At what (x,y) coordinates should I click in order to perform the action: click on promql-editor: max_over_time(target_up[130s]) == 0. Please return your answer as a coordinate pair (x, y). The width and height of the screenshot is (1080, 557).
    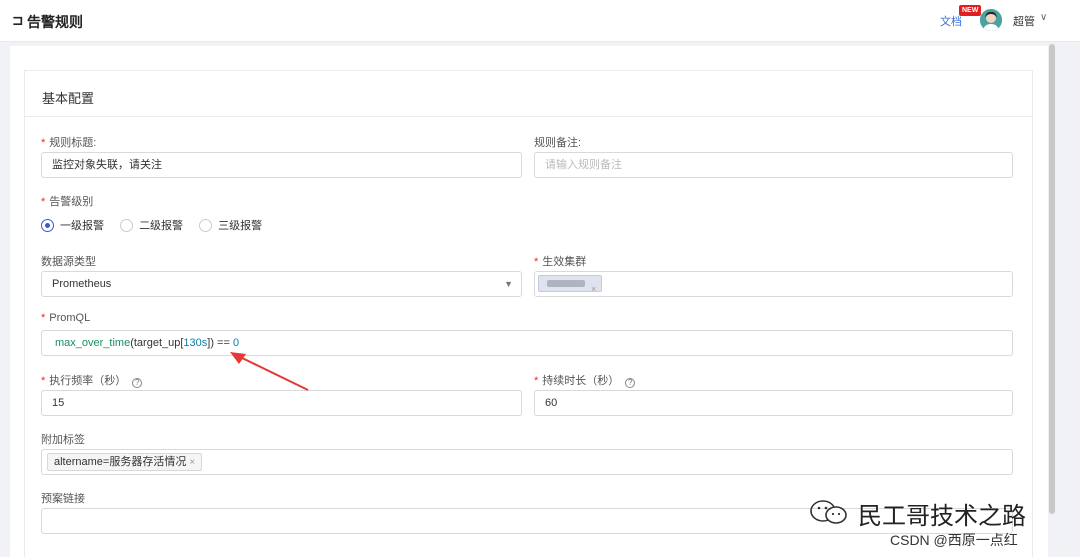
    Looking at the image, I should click on (527, 343).